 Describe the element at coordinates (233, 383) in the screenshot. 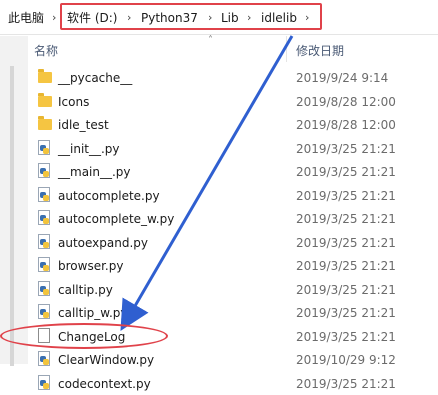

I see `file-row: codecontext.py 2019/3/25 21:21` at that location.